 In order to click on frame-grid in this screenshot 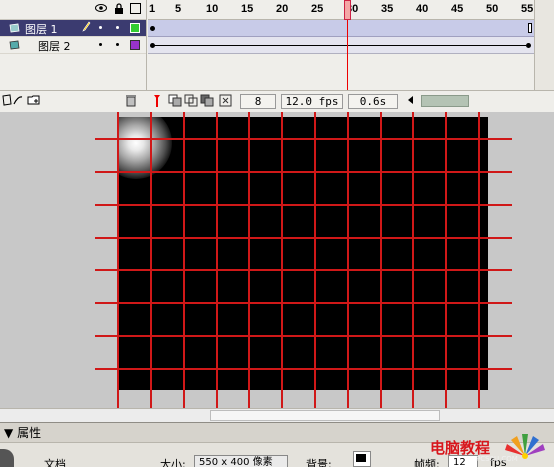, I will do `click(341, 37)`.